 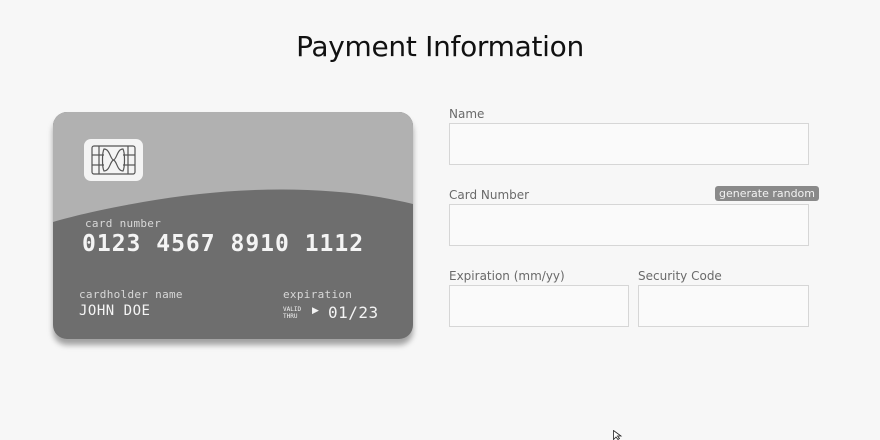 I want to click on page-title: Payment Information, so click(x=440, y=46).